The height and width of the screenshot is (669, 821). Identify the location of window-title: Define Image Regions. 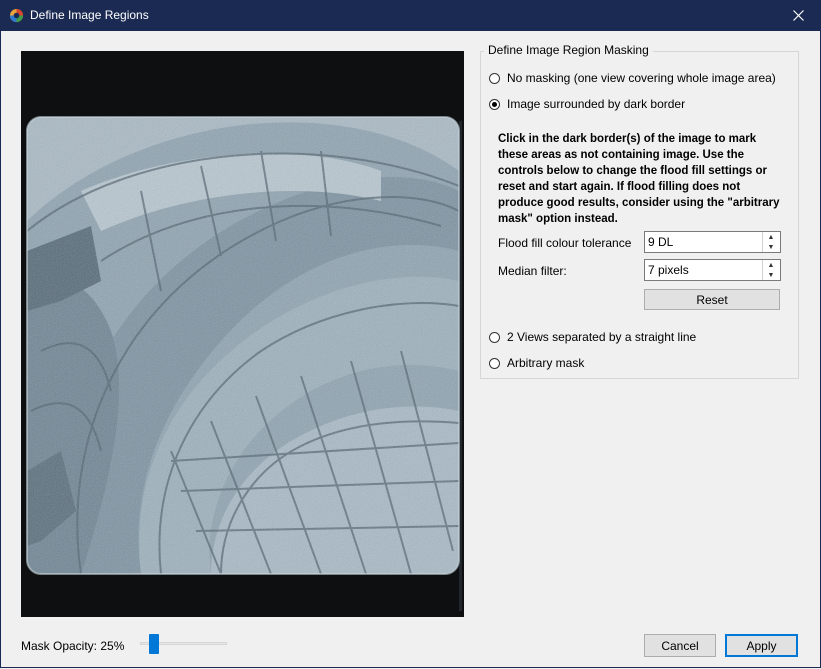
(89, 15).